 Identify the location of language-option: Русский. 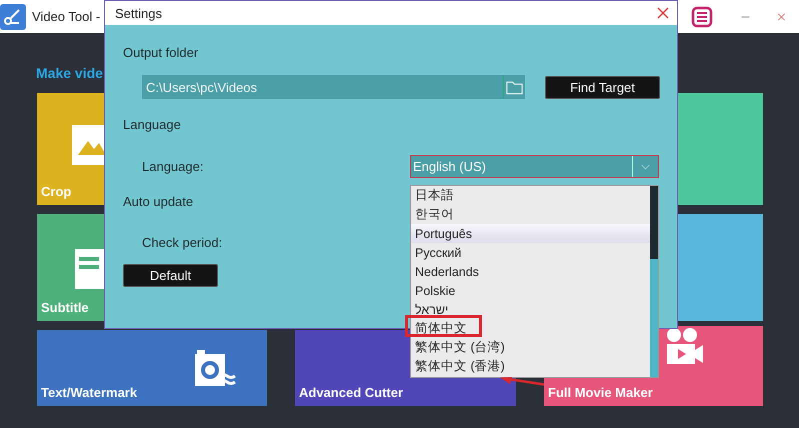
(530, 252).